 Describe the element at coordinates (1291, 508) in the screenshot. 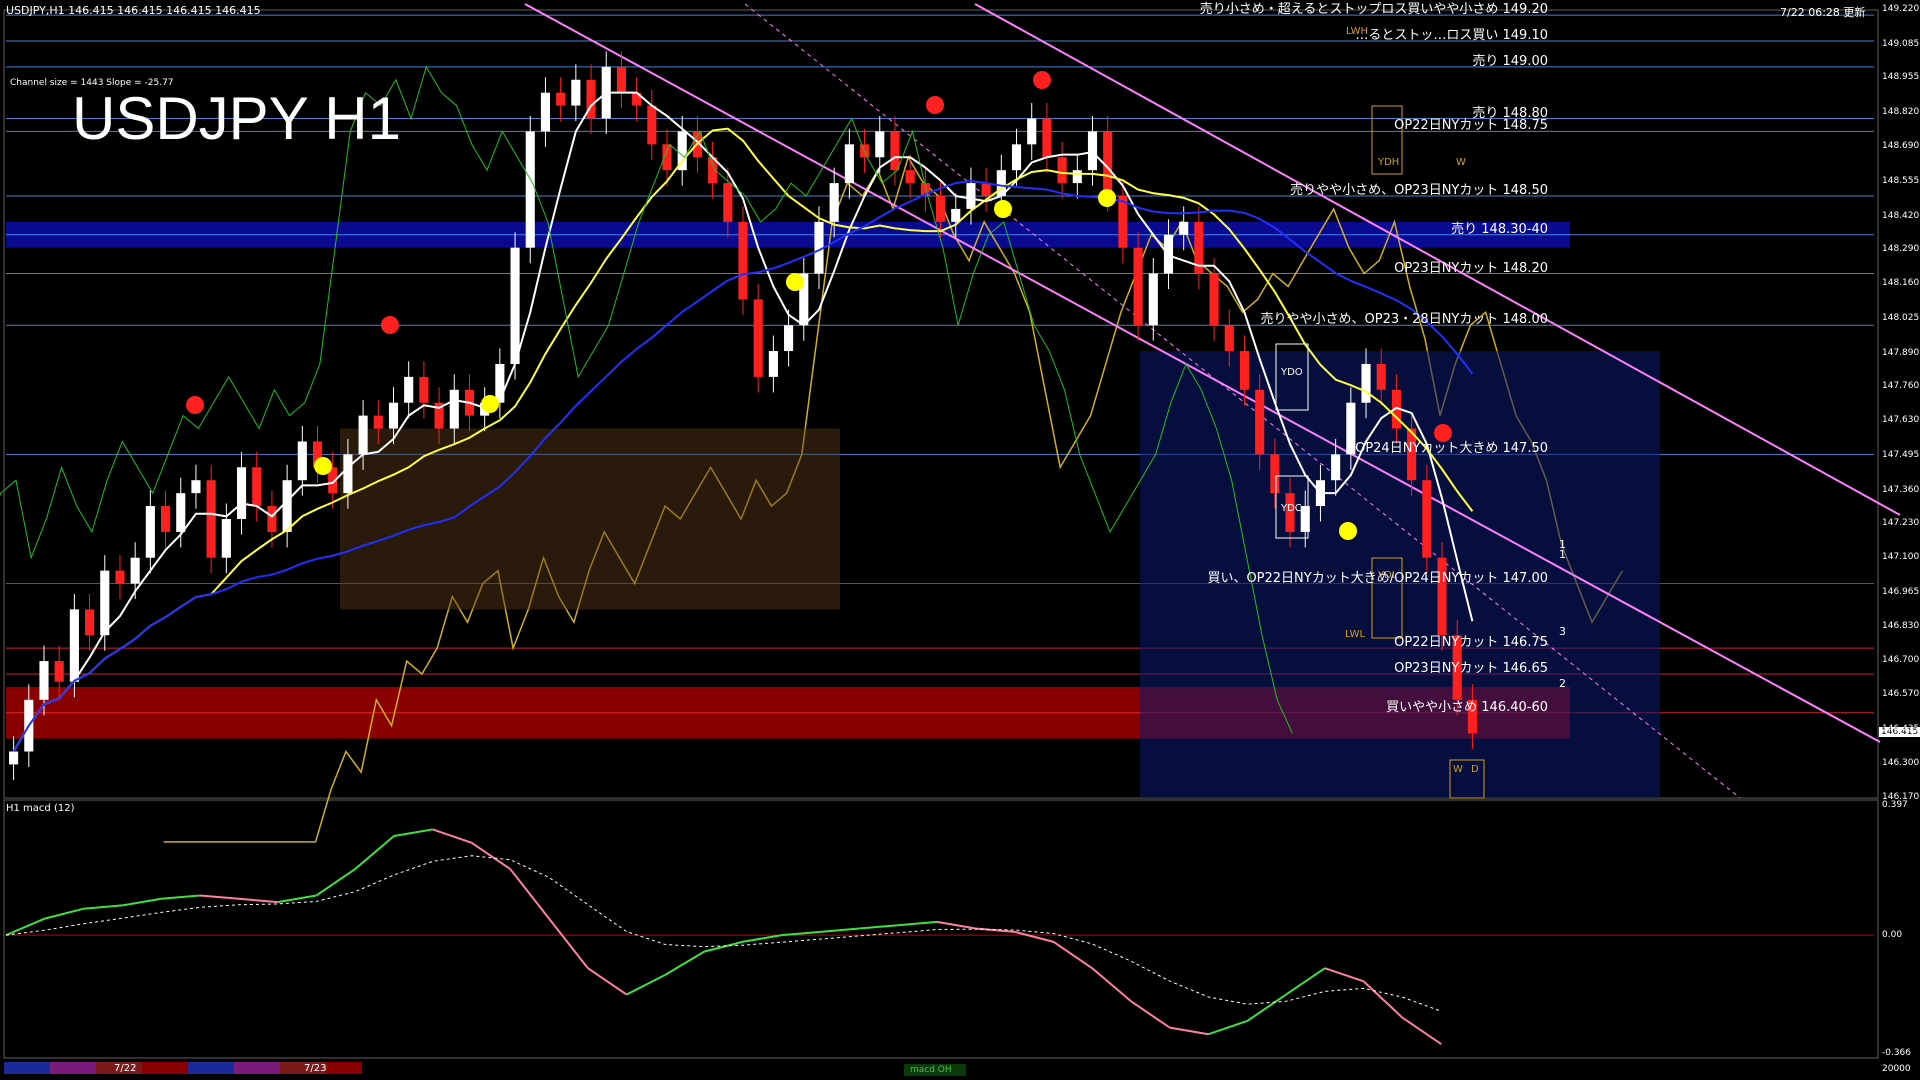

I see `box-tag-ydc: YDC` at that location.